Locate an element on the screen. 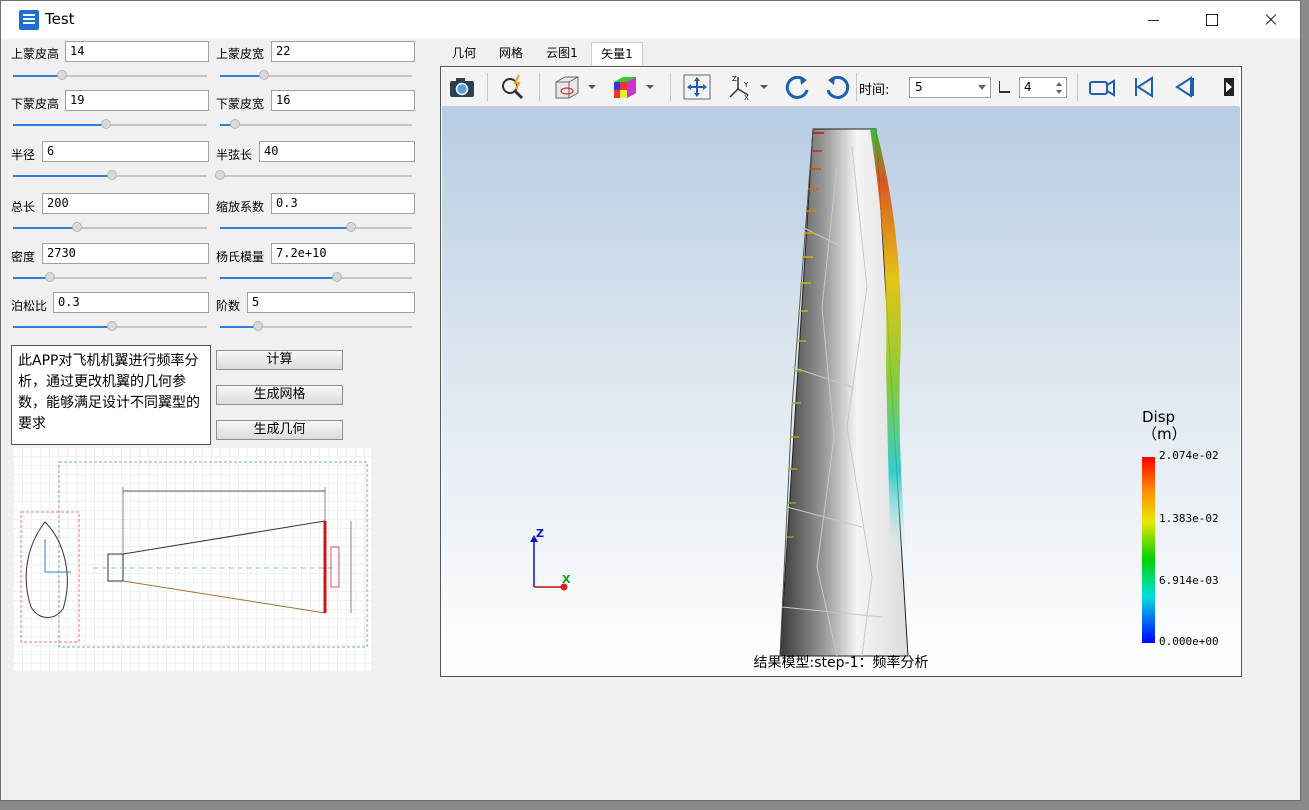  lower-skin-width-slider is located at coordinates (316, 125).